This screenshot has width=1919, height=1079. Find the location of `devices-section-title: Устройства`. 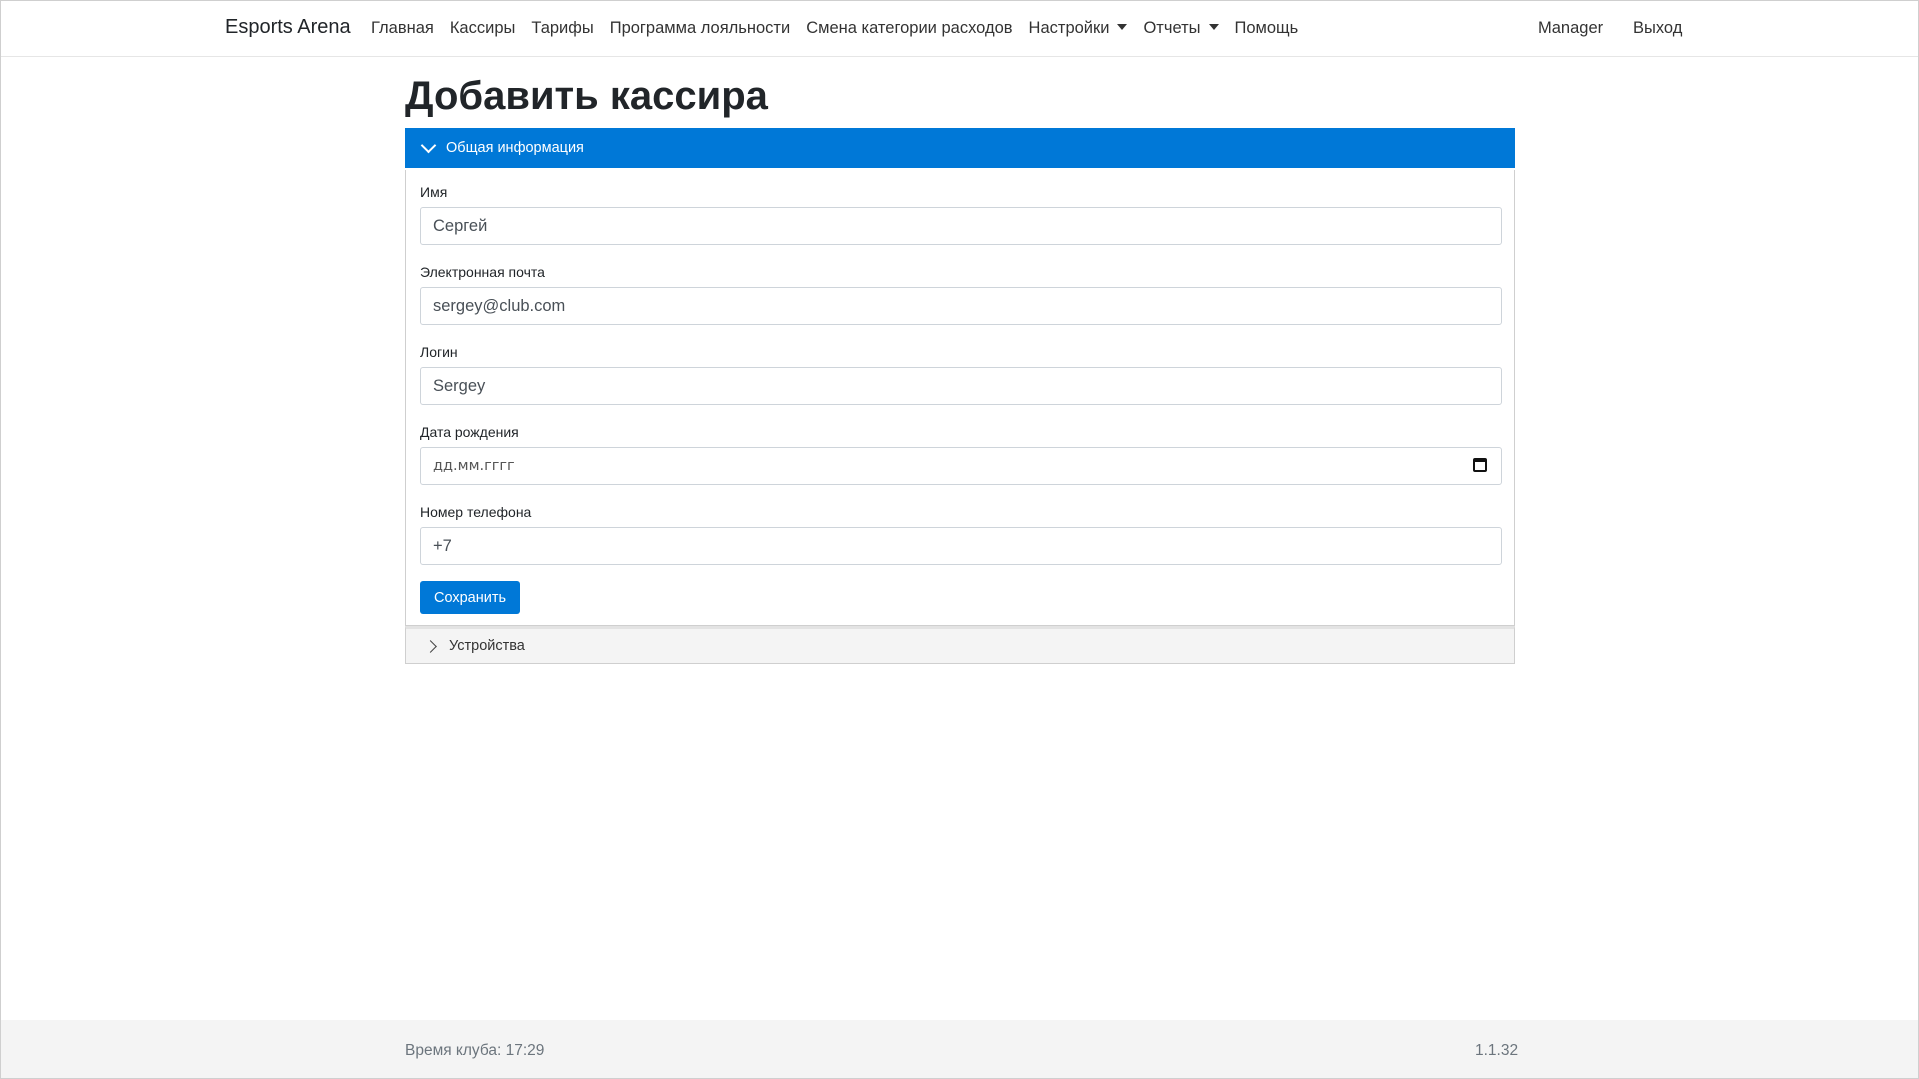

devices-section-title: Устройства is located at coordinates (487, 646).